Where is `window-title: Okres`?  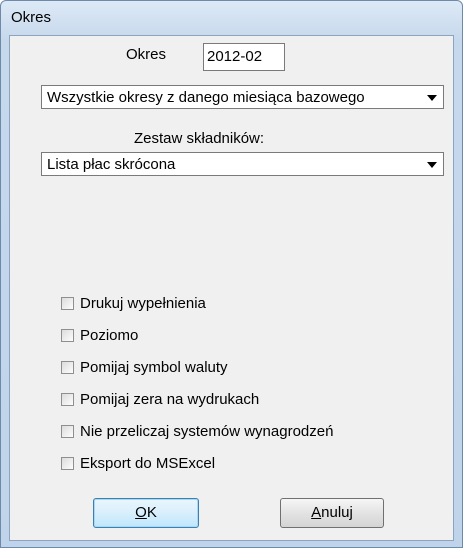
window-title: Okres is located at coordinates (31, 17).